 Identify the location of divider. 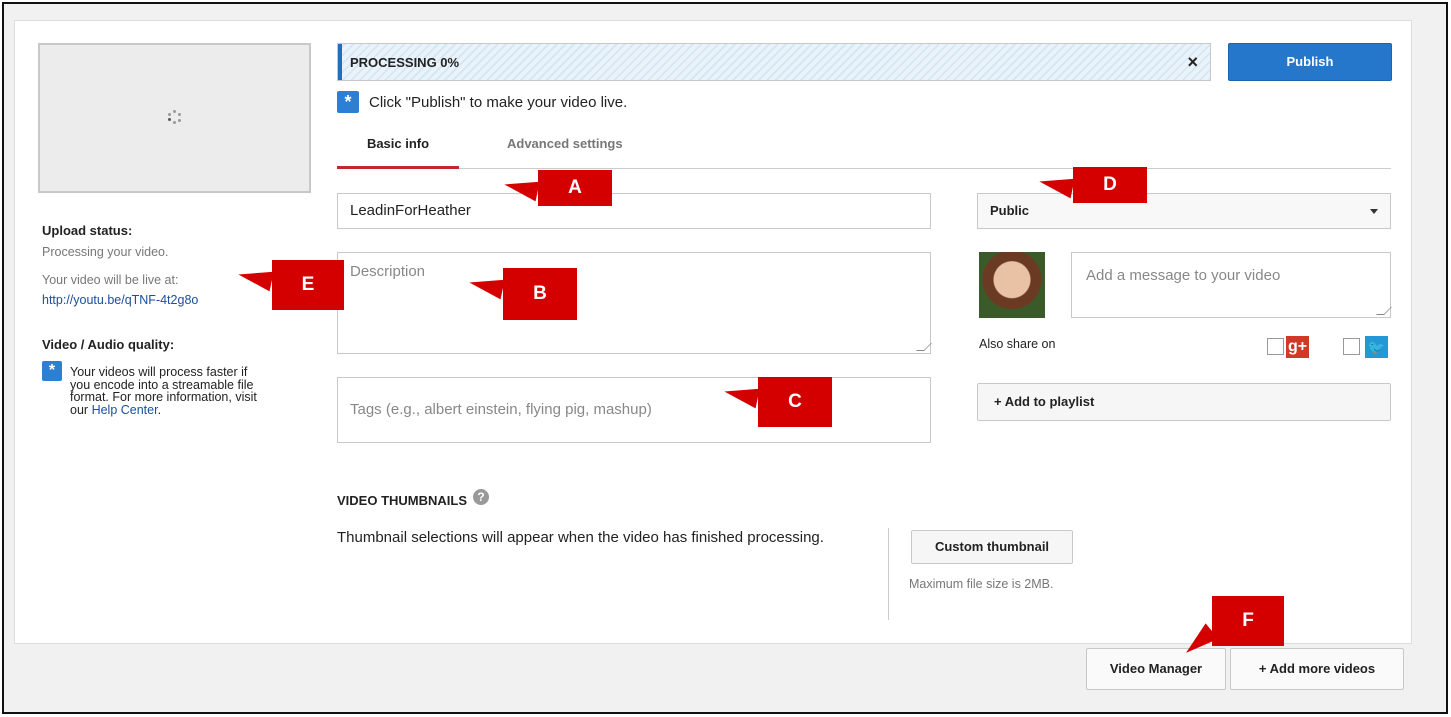
(888, 574).